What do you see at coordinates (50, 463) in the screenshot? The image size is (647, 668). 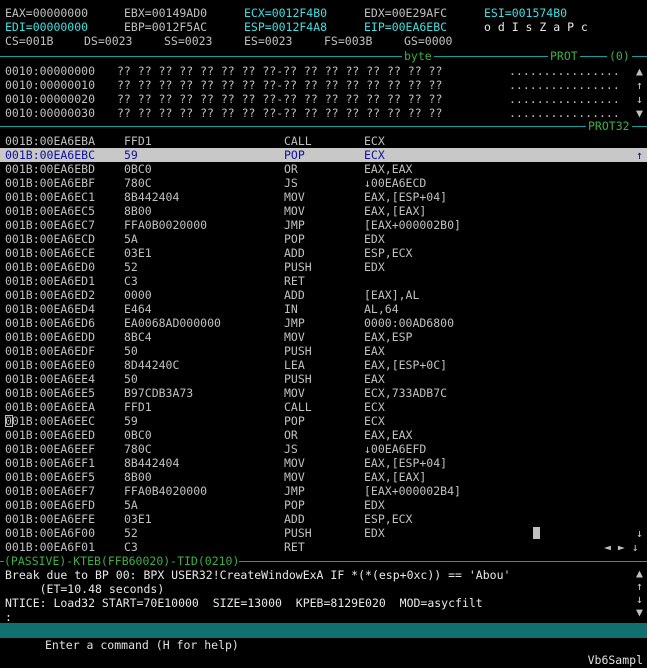 I see `instruction-address: 001B:00EA6EF1` at bounding box center [50, 463].